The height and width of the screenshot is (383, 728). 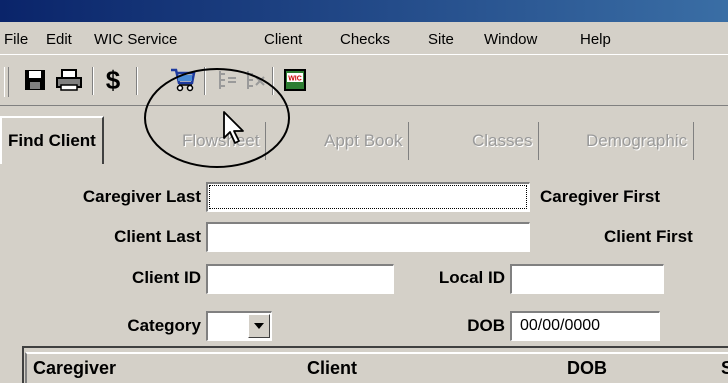 What do you see at coordinates (157, 236) in the screenshot?
I see `client-last-label: Client Last` at bounding box center [157, 236].